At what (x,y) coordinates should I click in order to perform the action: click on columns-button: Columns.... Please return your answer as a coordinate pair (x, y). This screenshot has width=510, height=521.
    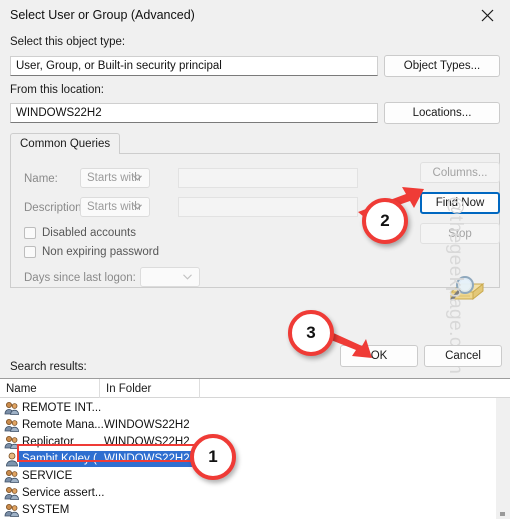
    Looking at the image, I should click on (460, 172).